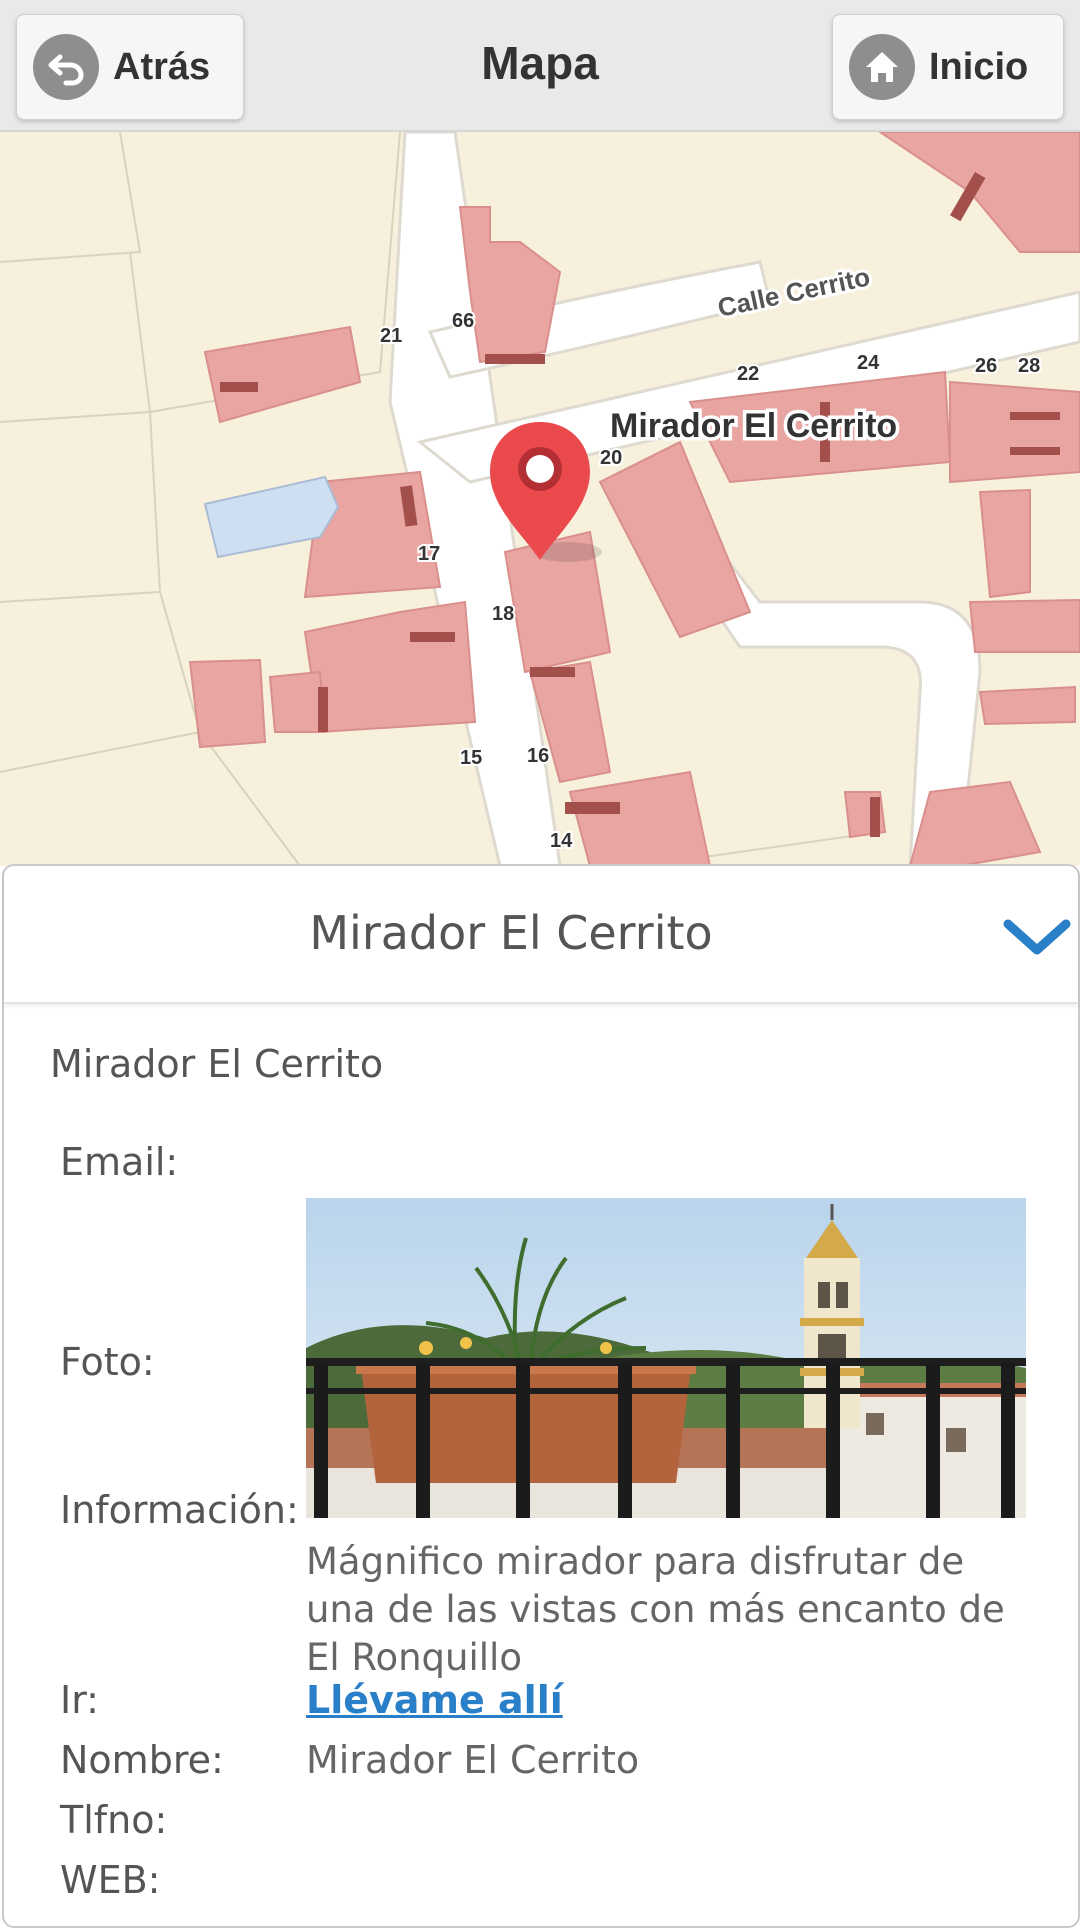  I want to click on nombre-value: Mirador El Cerrito, so click(473, 1760).